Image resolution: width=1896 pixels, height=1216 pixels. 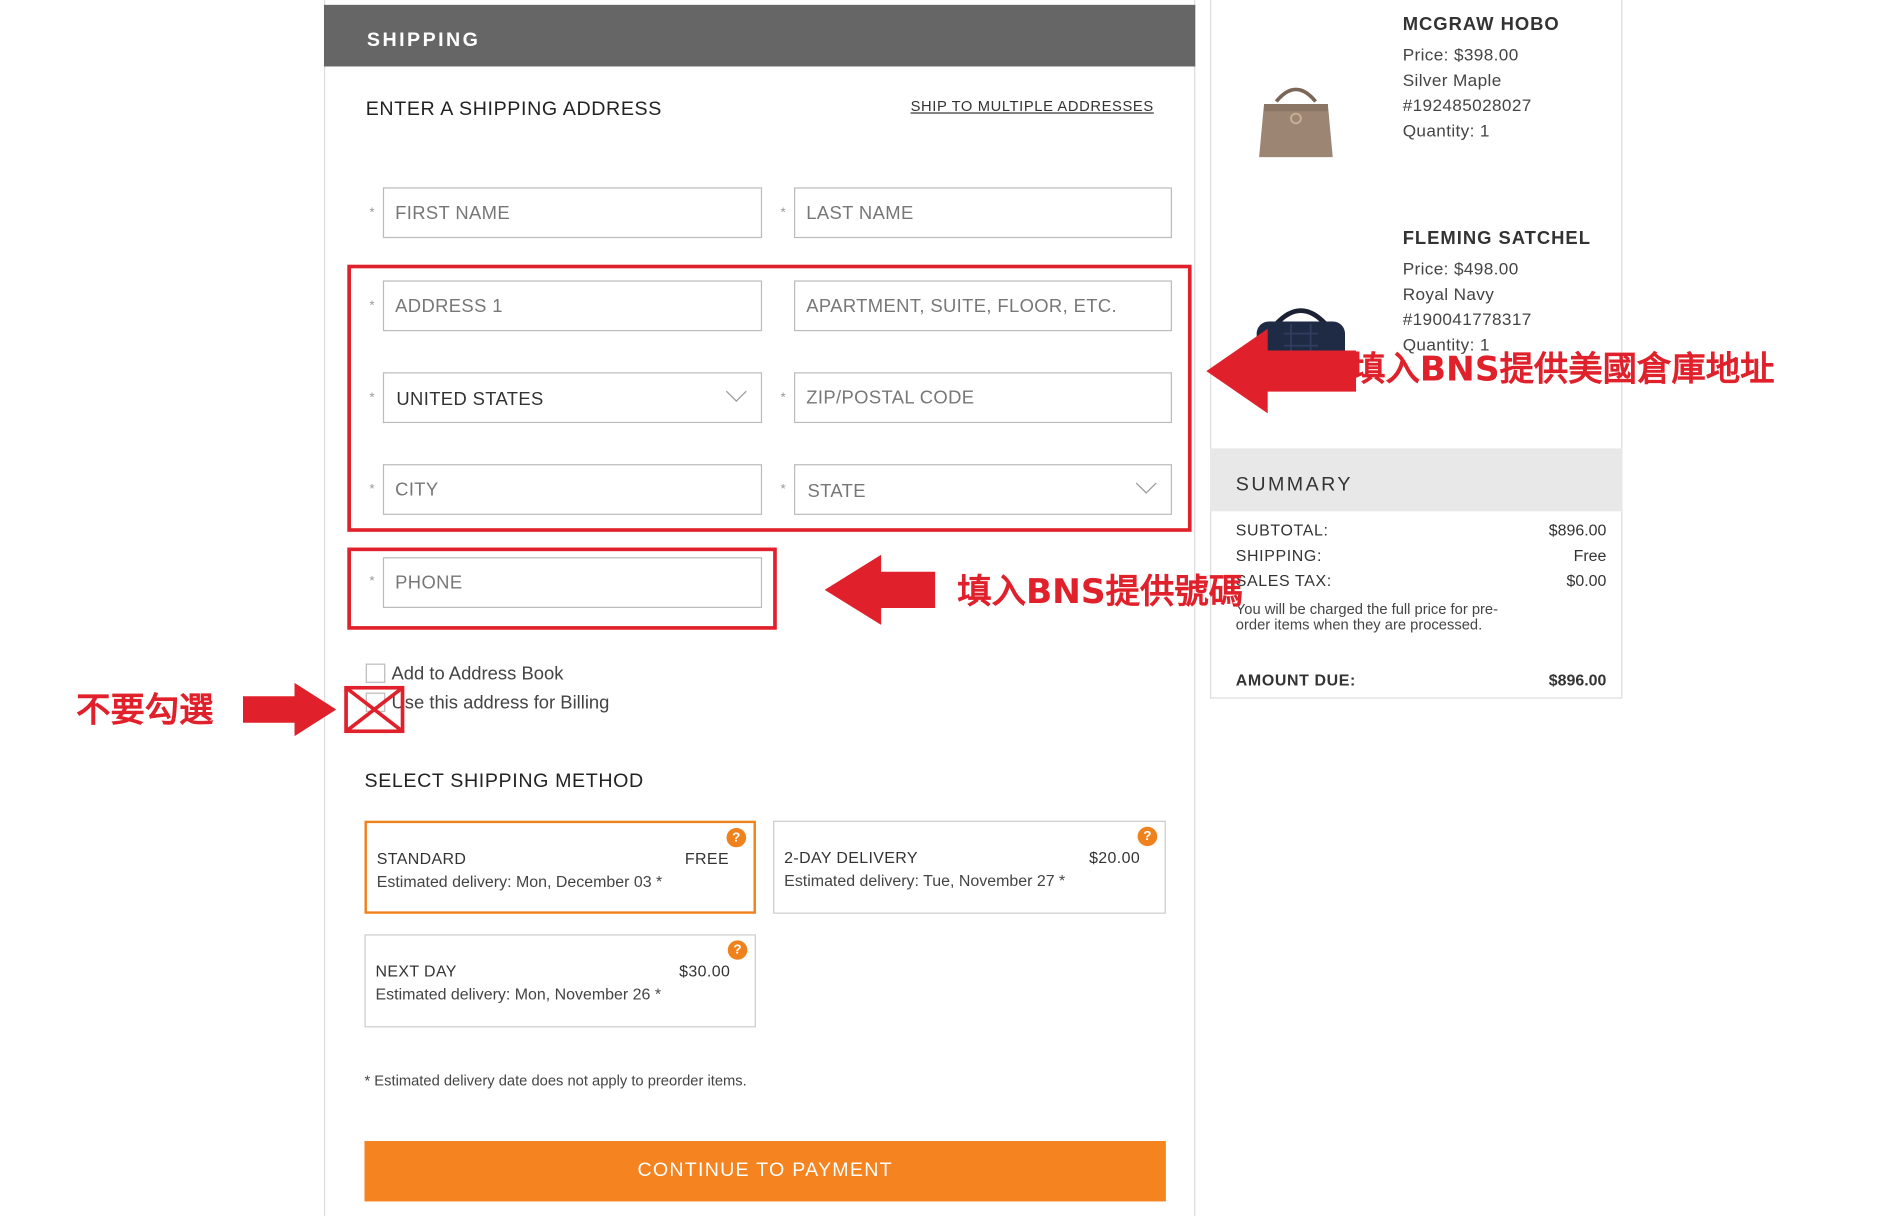 I want to click on zip-field, so click(x=982, y=398).